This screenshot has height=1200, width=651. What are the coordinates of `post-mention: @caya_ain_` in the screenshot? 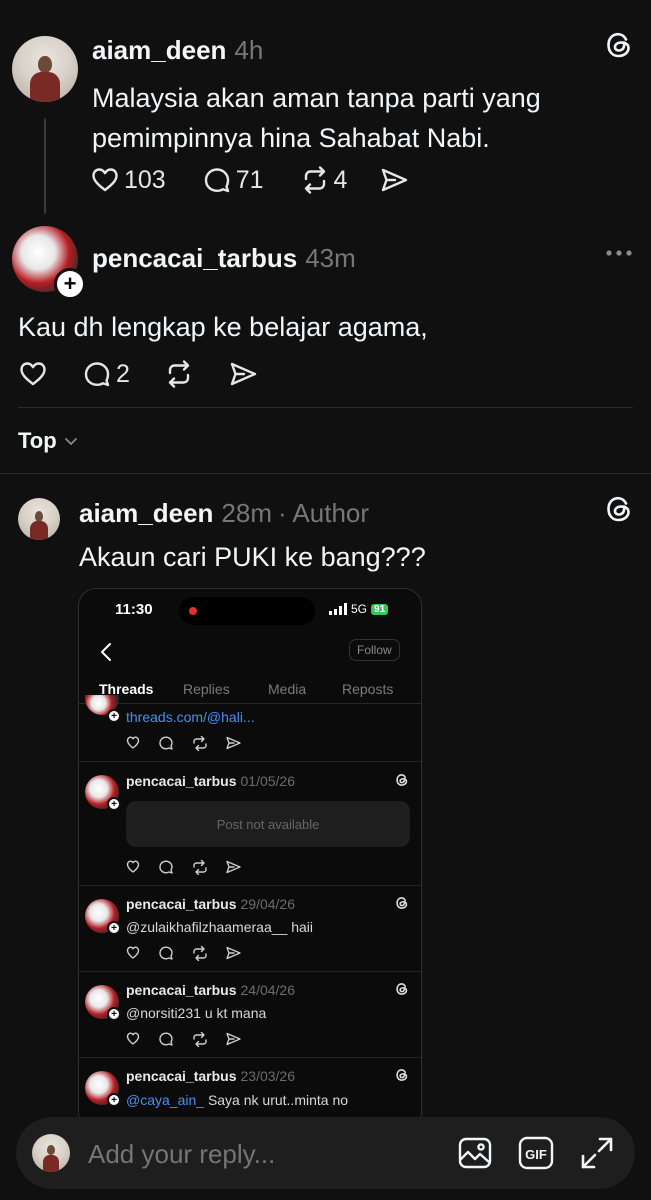 It's located at (165, 1100).